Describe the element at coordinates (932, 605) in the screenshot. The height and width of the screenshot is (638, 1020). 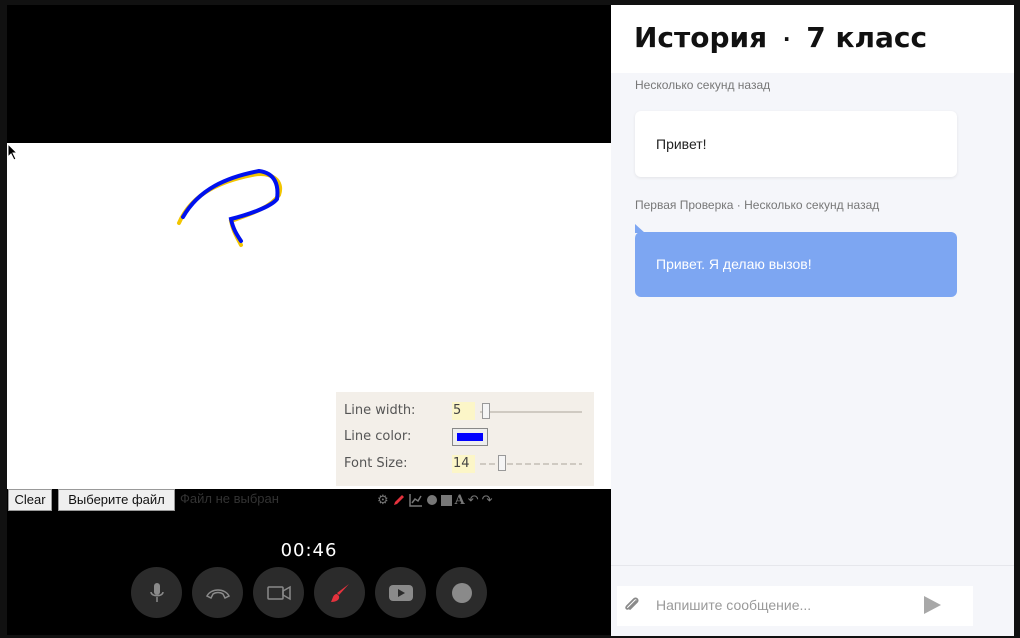
I see `send-icon` at that location.